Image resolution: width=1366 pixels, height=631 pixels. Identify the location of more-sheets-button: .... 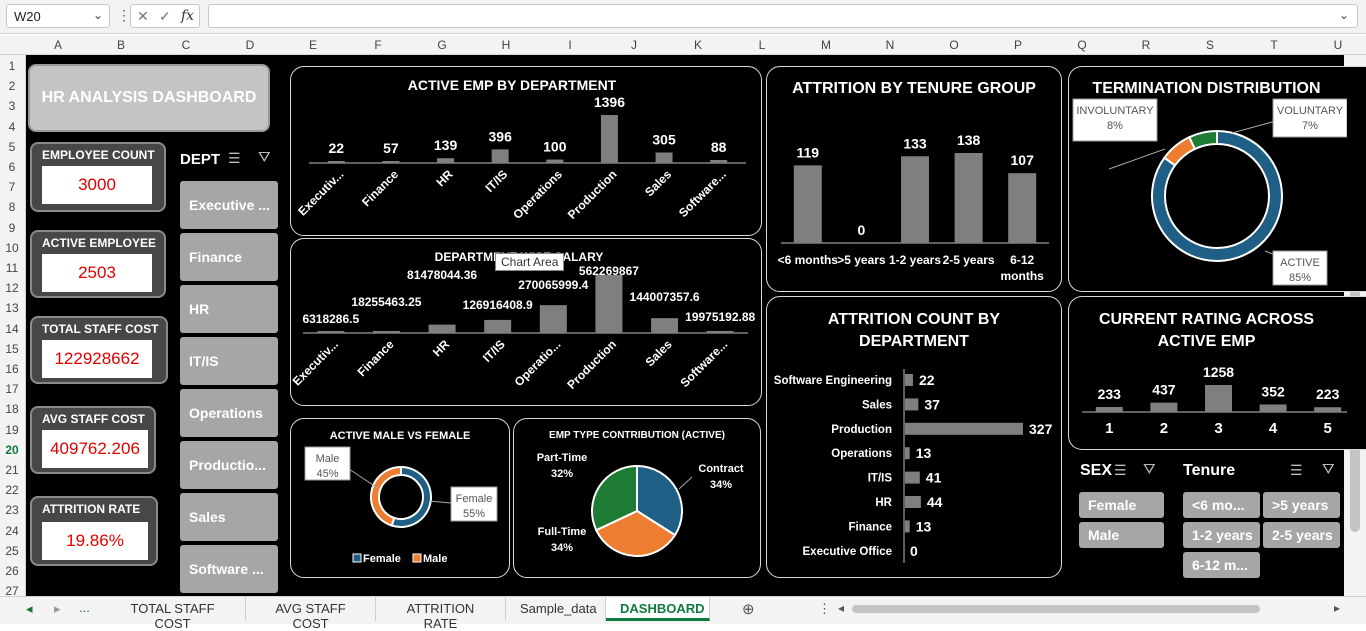
(84, 607).